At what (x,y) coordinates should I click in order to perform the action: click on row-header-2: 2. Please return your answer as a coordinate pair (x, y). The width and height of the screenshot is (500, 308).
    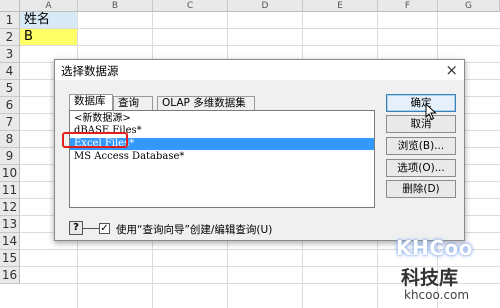
    Looking at the image, I should click on (10, 37).